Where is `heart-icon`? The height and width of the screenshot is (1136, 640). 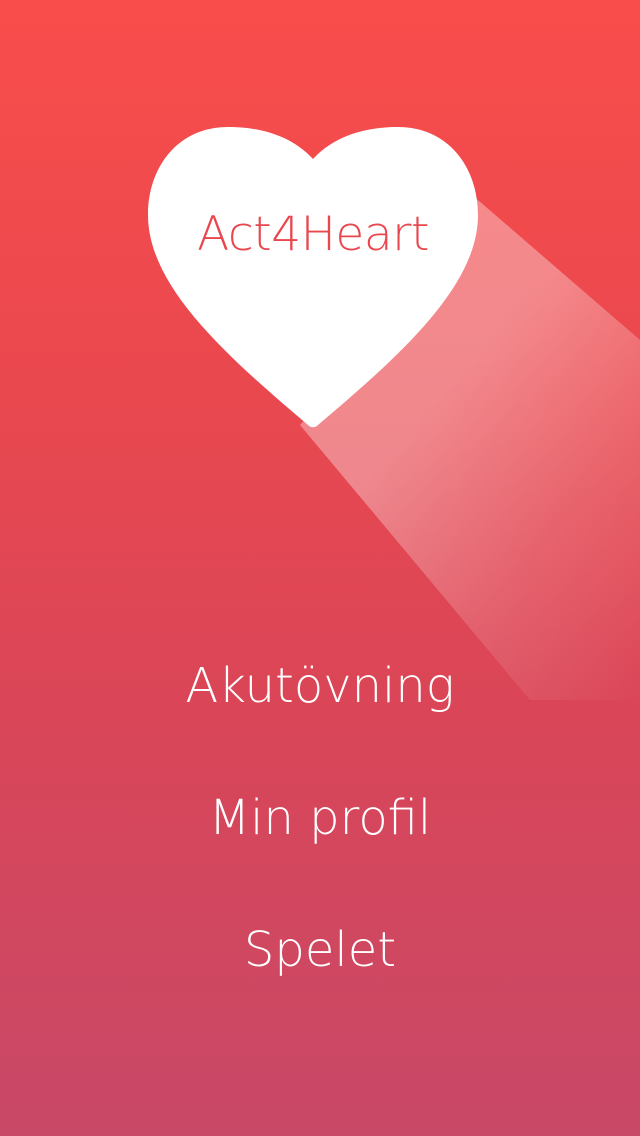 heart-icon is located at coordinates (313, 277).